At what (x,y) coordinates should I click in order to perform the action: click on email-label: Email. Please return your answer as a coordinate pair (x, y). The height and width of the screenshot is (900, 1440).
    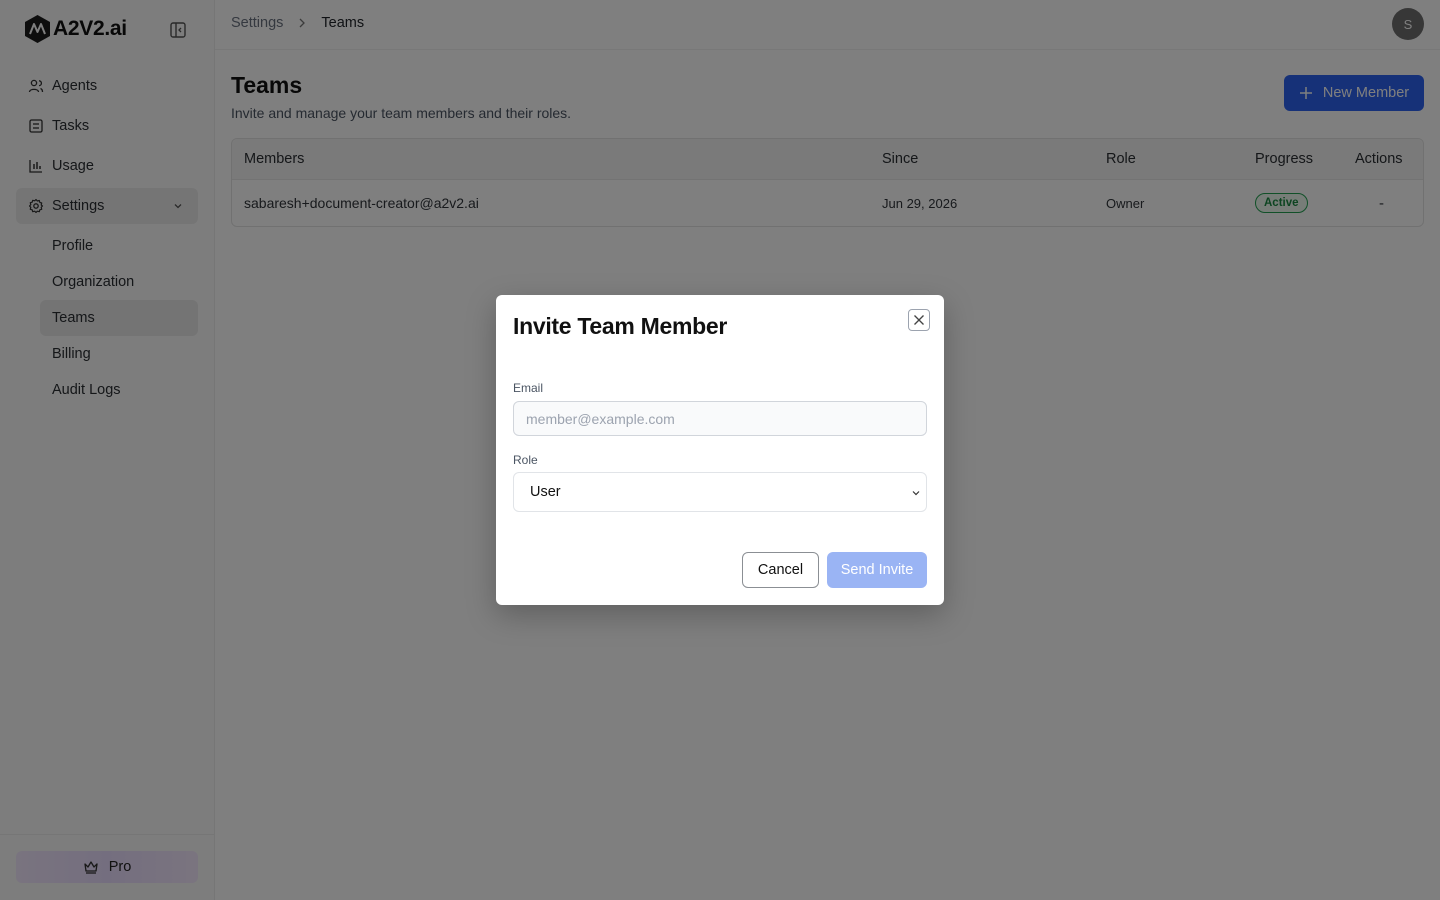
    Looking at the image, I should click on (528, 388).